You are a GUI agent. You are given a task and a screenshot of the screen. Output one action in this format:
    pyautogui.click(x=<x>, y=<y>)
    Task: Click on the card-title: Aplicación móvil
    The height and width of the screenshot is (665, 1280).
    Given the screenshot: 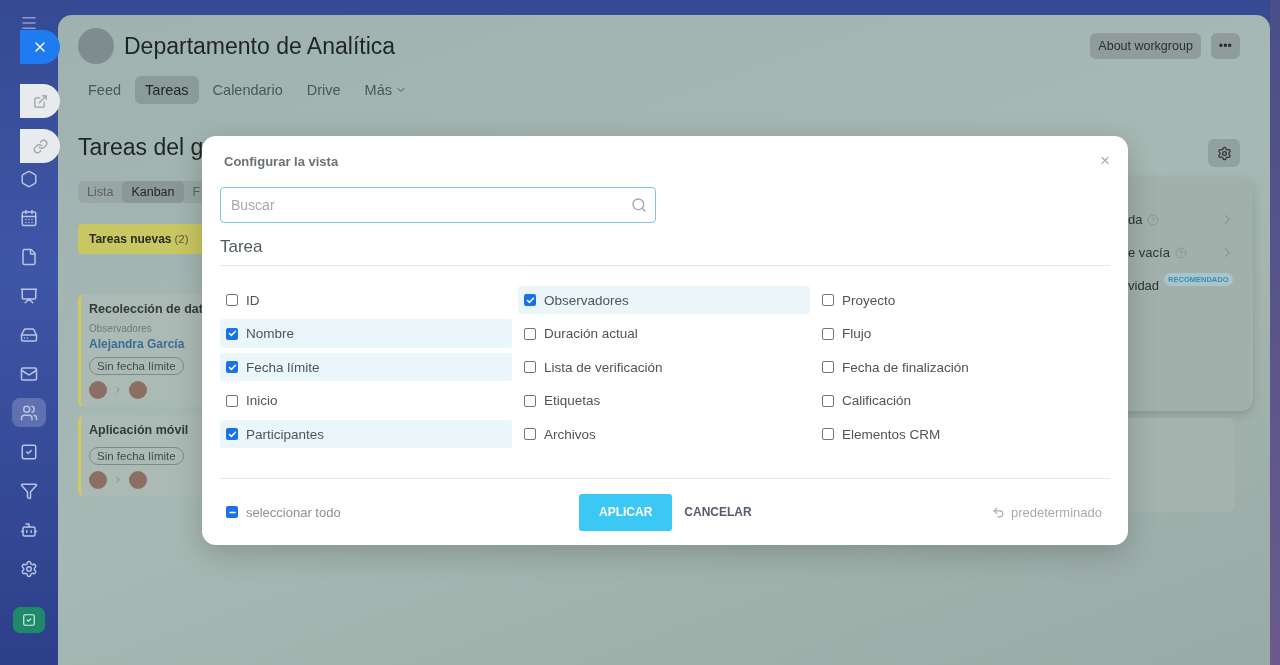 What is the action you would take?
    pyautogui.click(x=139, y=430)
    